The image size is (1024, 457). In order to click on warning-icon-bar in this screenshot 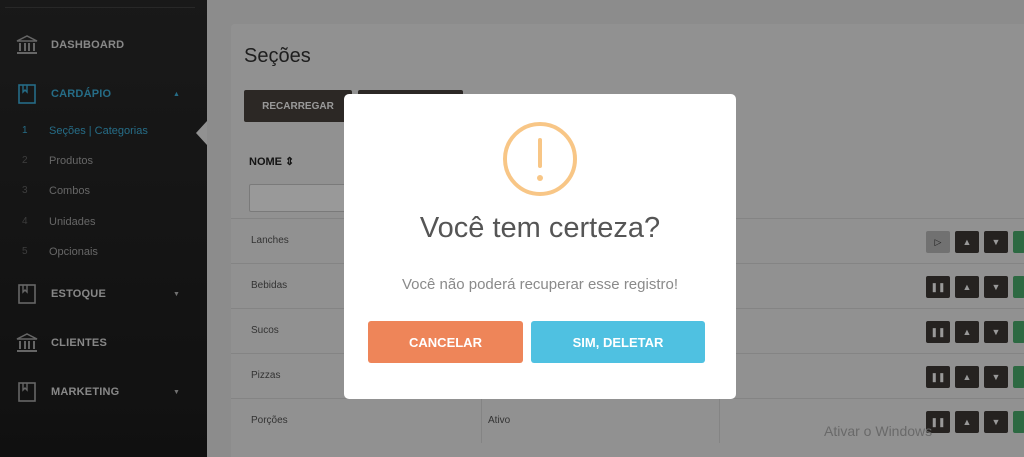, I will do `click(540, 153)`.